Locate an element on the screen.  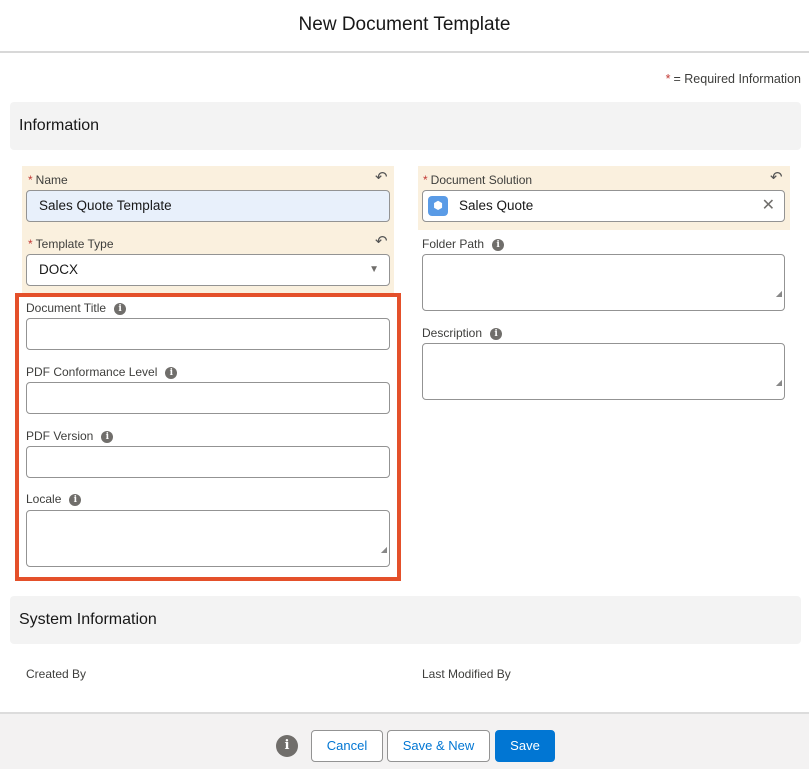
save-button: Save is located at coordinates (525, 746).